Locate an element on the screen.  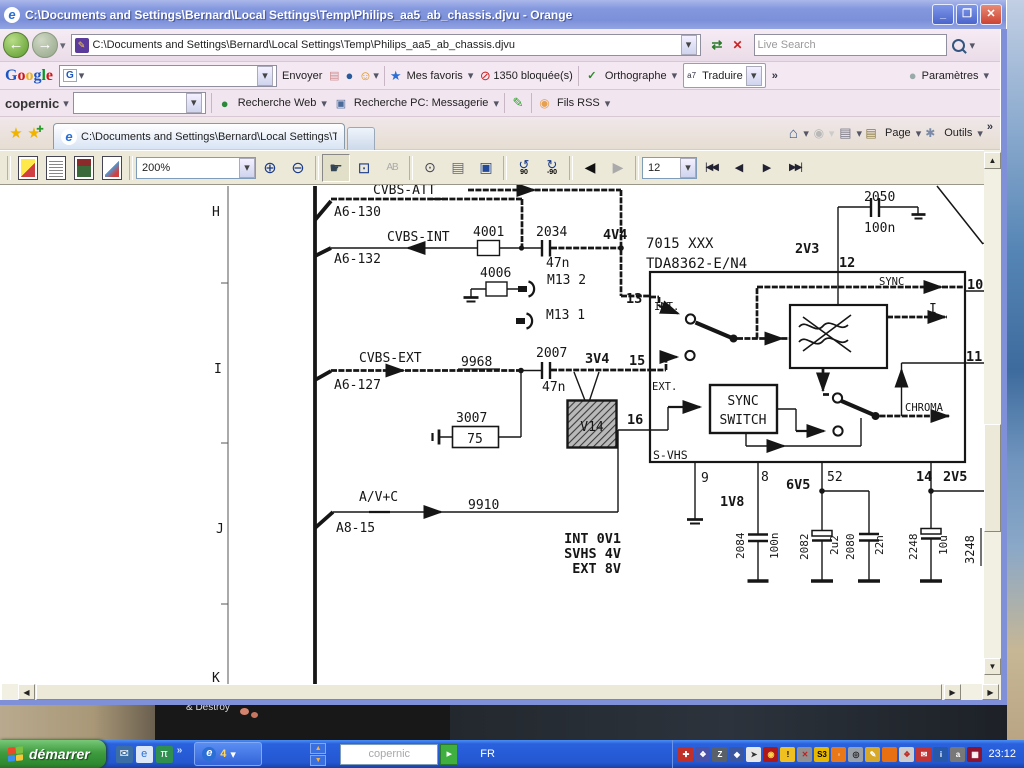
quicklaunch-overflow-chevron: » is located at coordinates (180, 750).